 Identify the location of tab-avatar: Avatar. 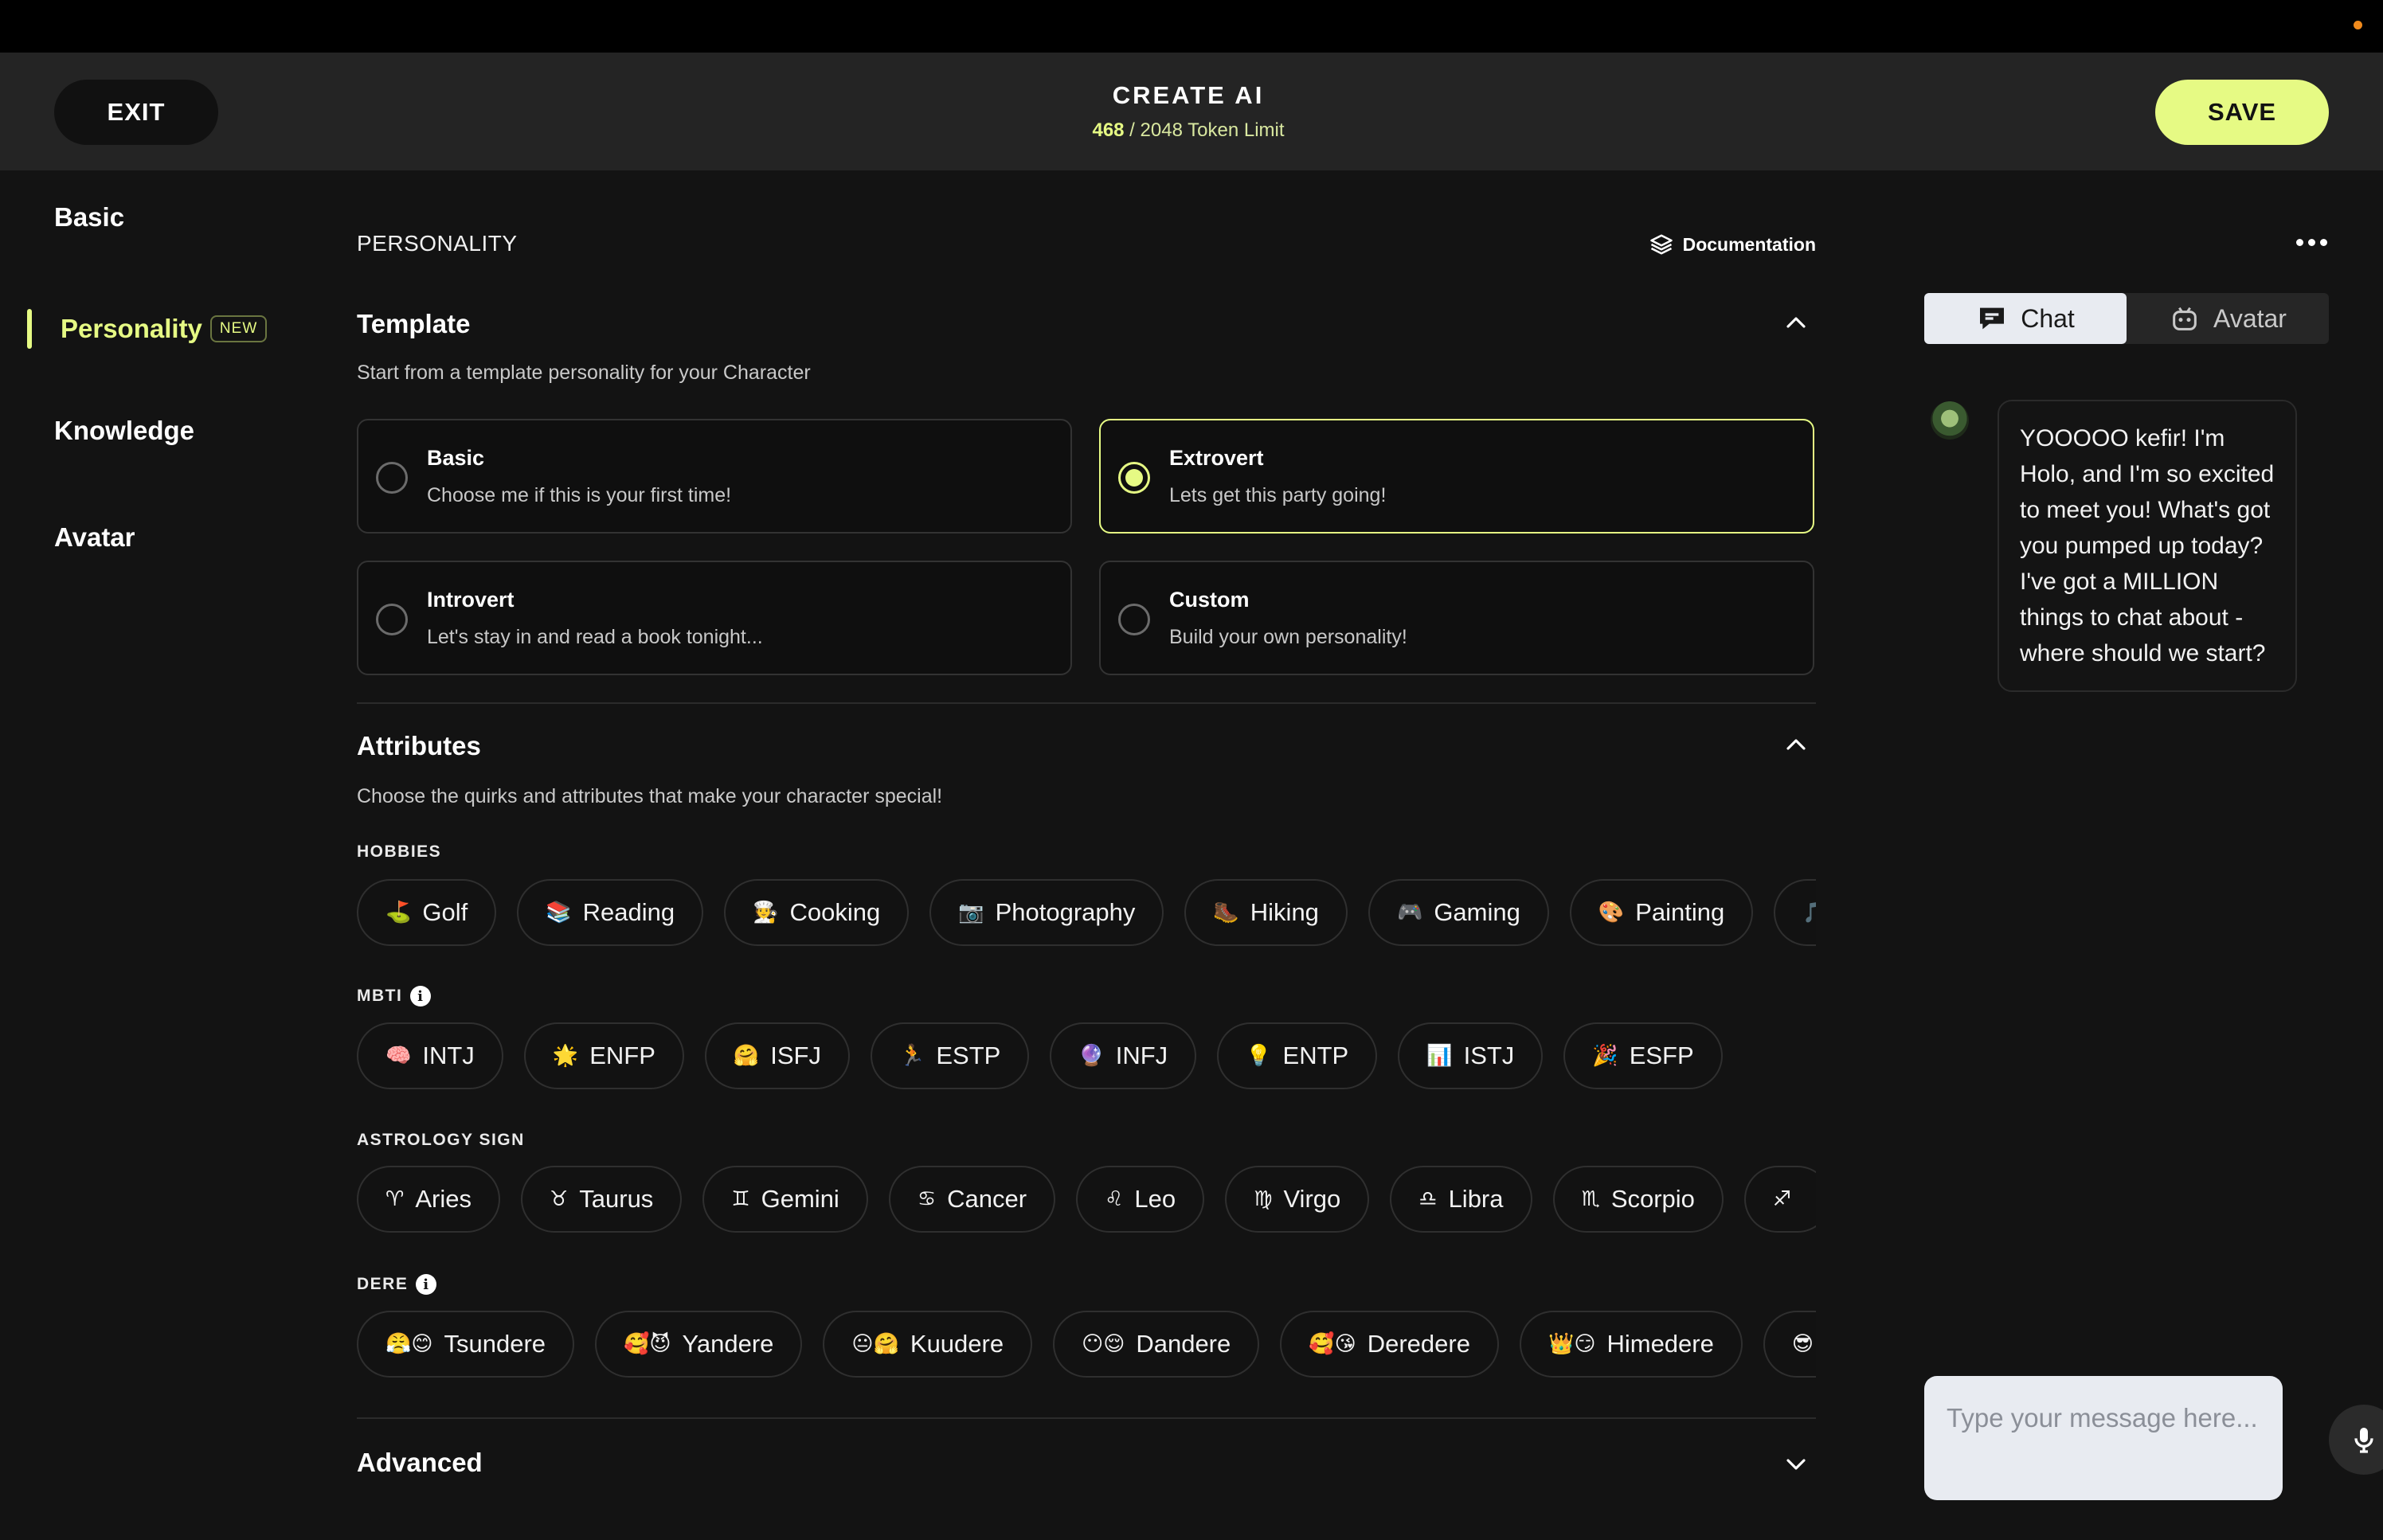
(2228, 318).